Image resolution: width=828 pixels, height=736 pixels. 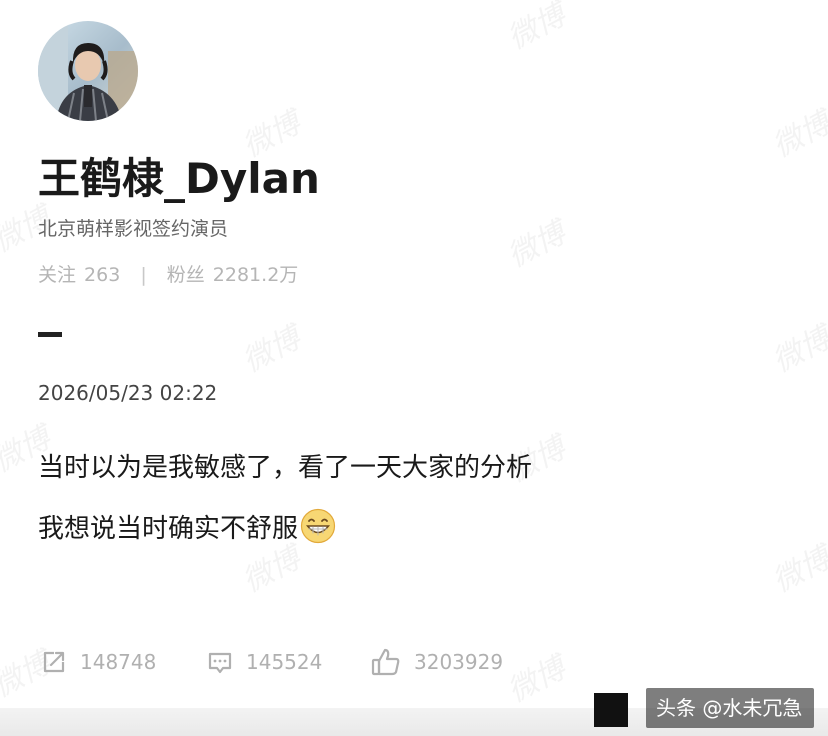 I want to click on followers-label: 粉丝, so click(x=185, y=275).